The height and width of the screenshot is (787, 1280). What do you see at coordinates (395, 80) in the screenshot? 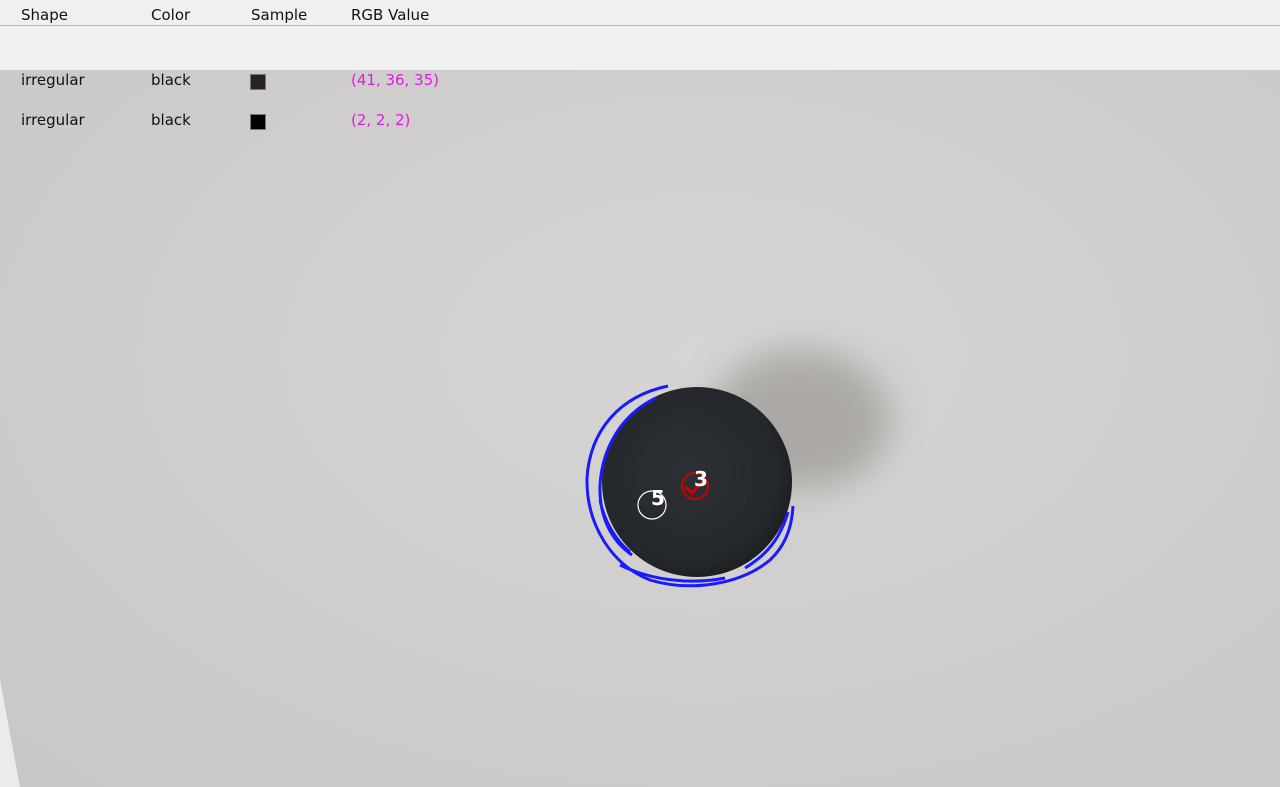
I see `row-rgb-value: (41, 36, 35)` at bounding box center [395, 80].